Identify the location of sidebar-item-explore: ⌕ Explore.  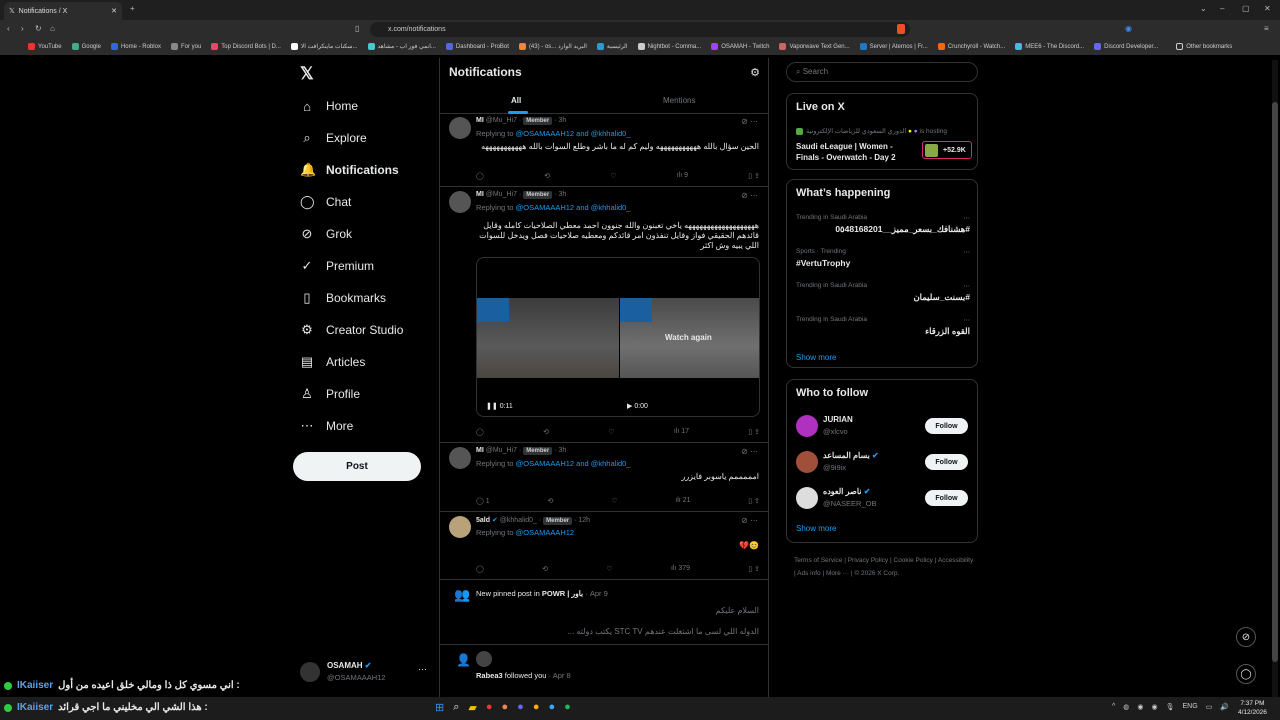
(333, 138).